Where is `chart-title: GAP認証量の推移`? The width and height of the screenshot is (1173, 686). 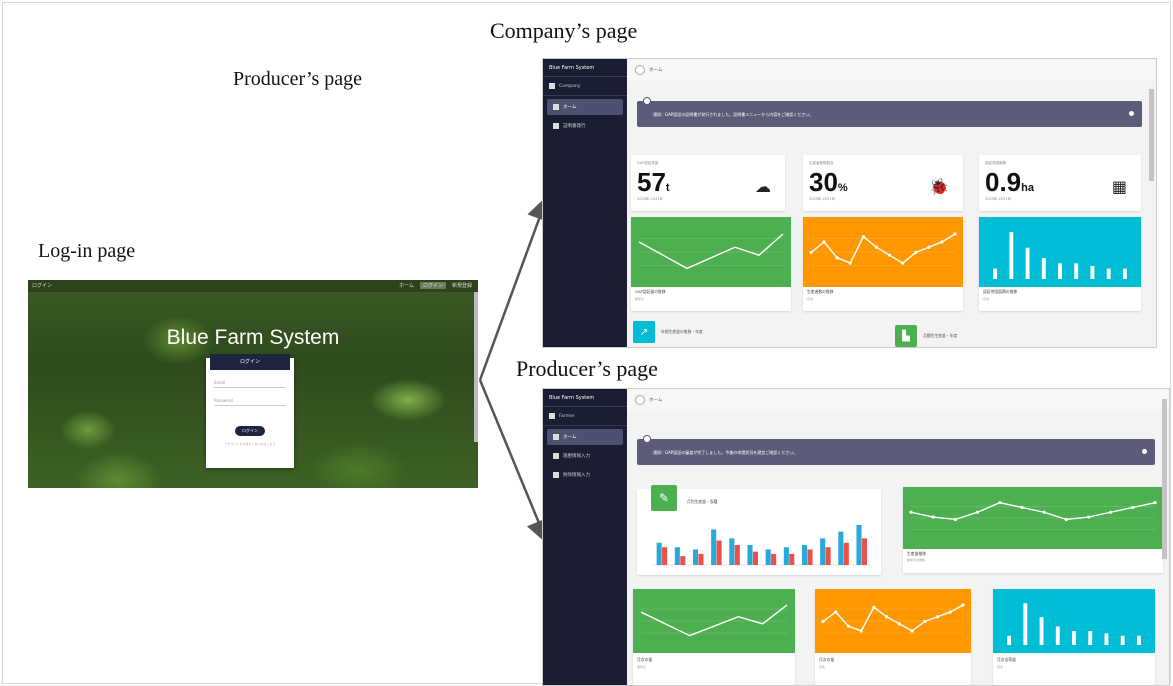 chart-title: GAP認証量の推移 is located at coordinates (650, 291).